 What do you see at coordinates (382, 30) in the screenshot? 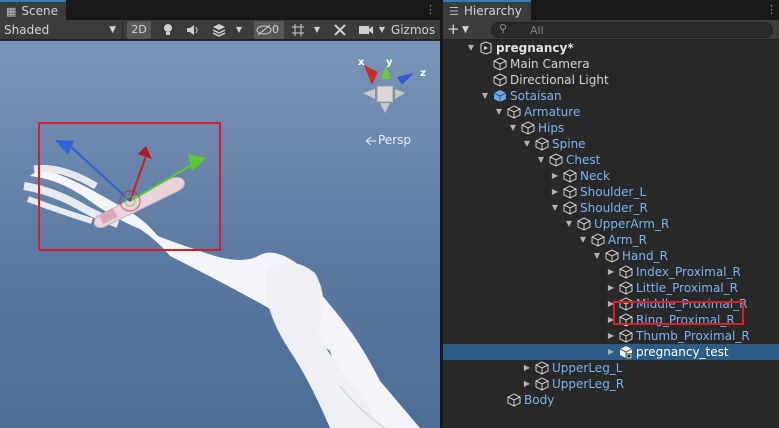
I see `camera-dropdown-chevron-icon: ▼` at bounding box center [382, 30].